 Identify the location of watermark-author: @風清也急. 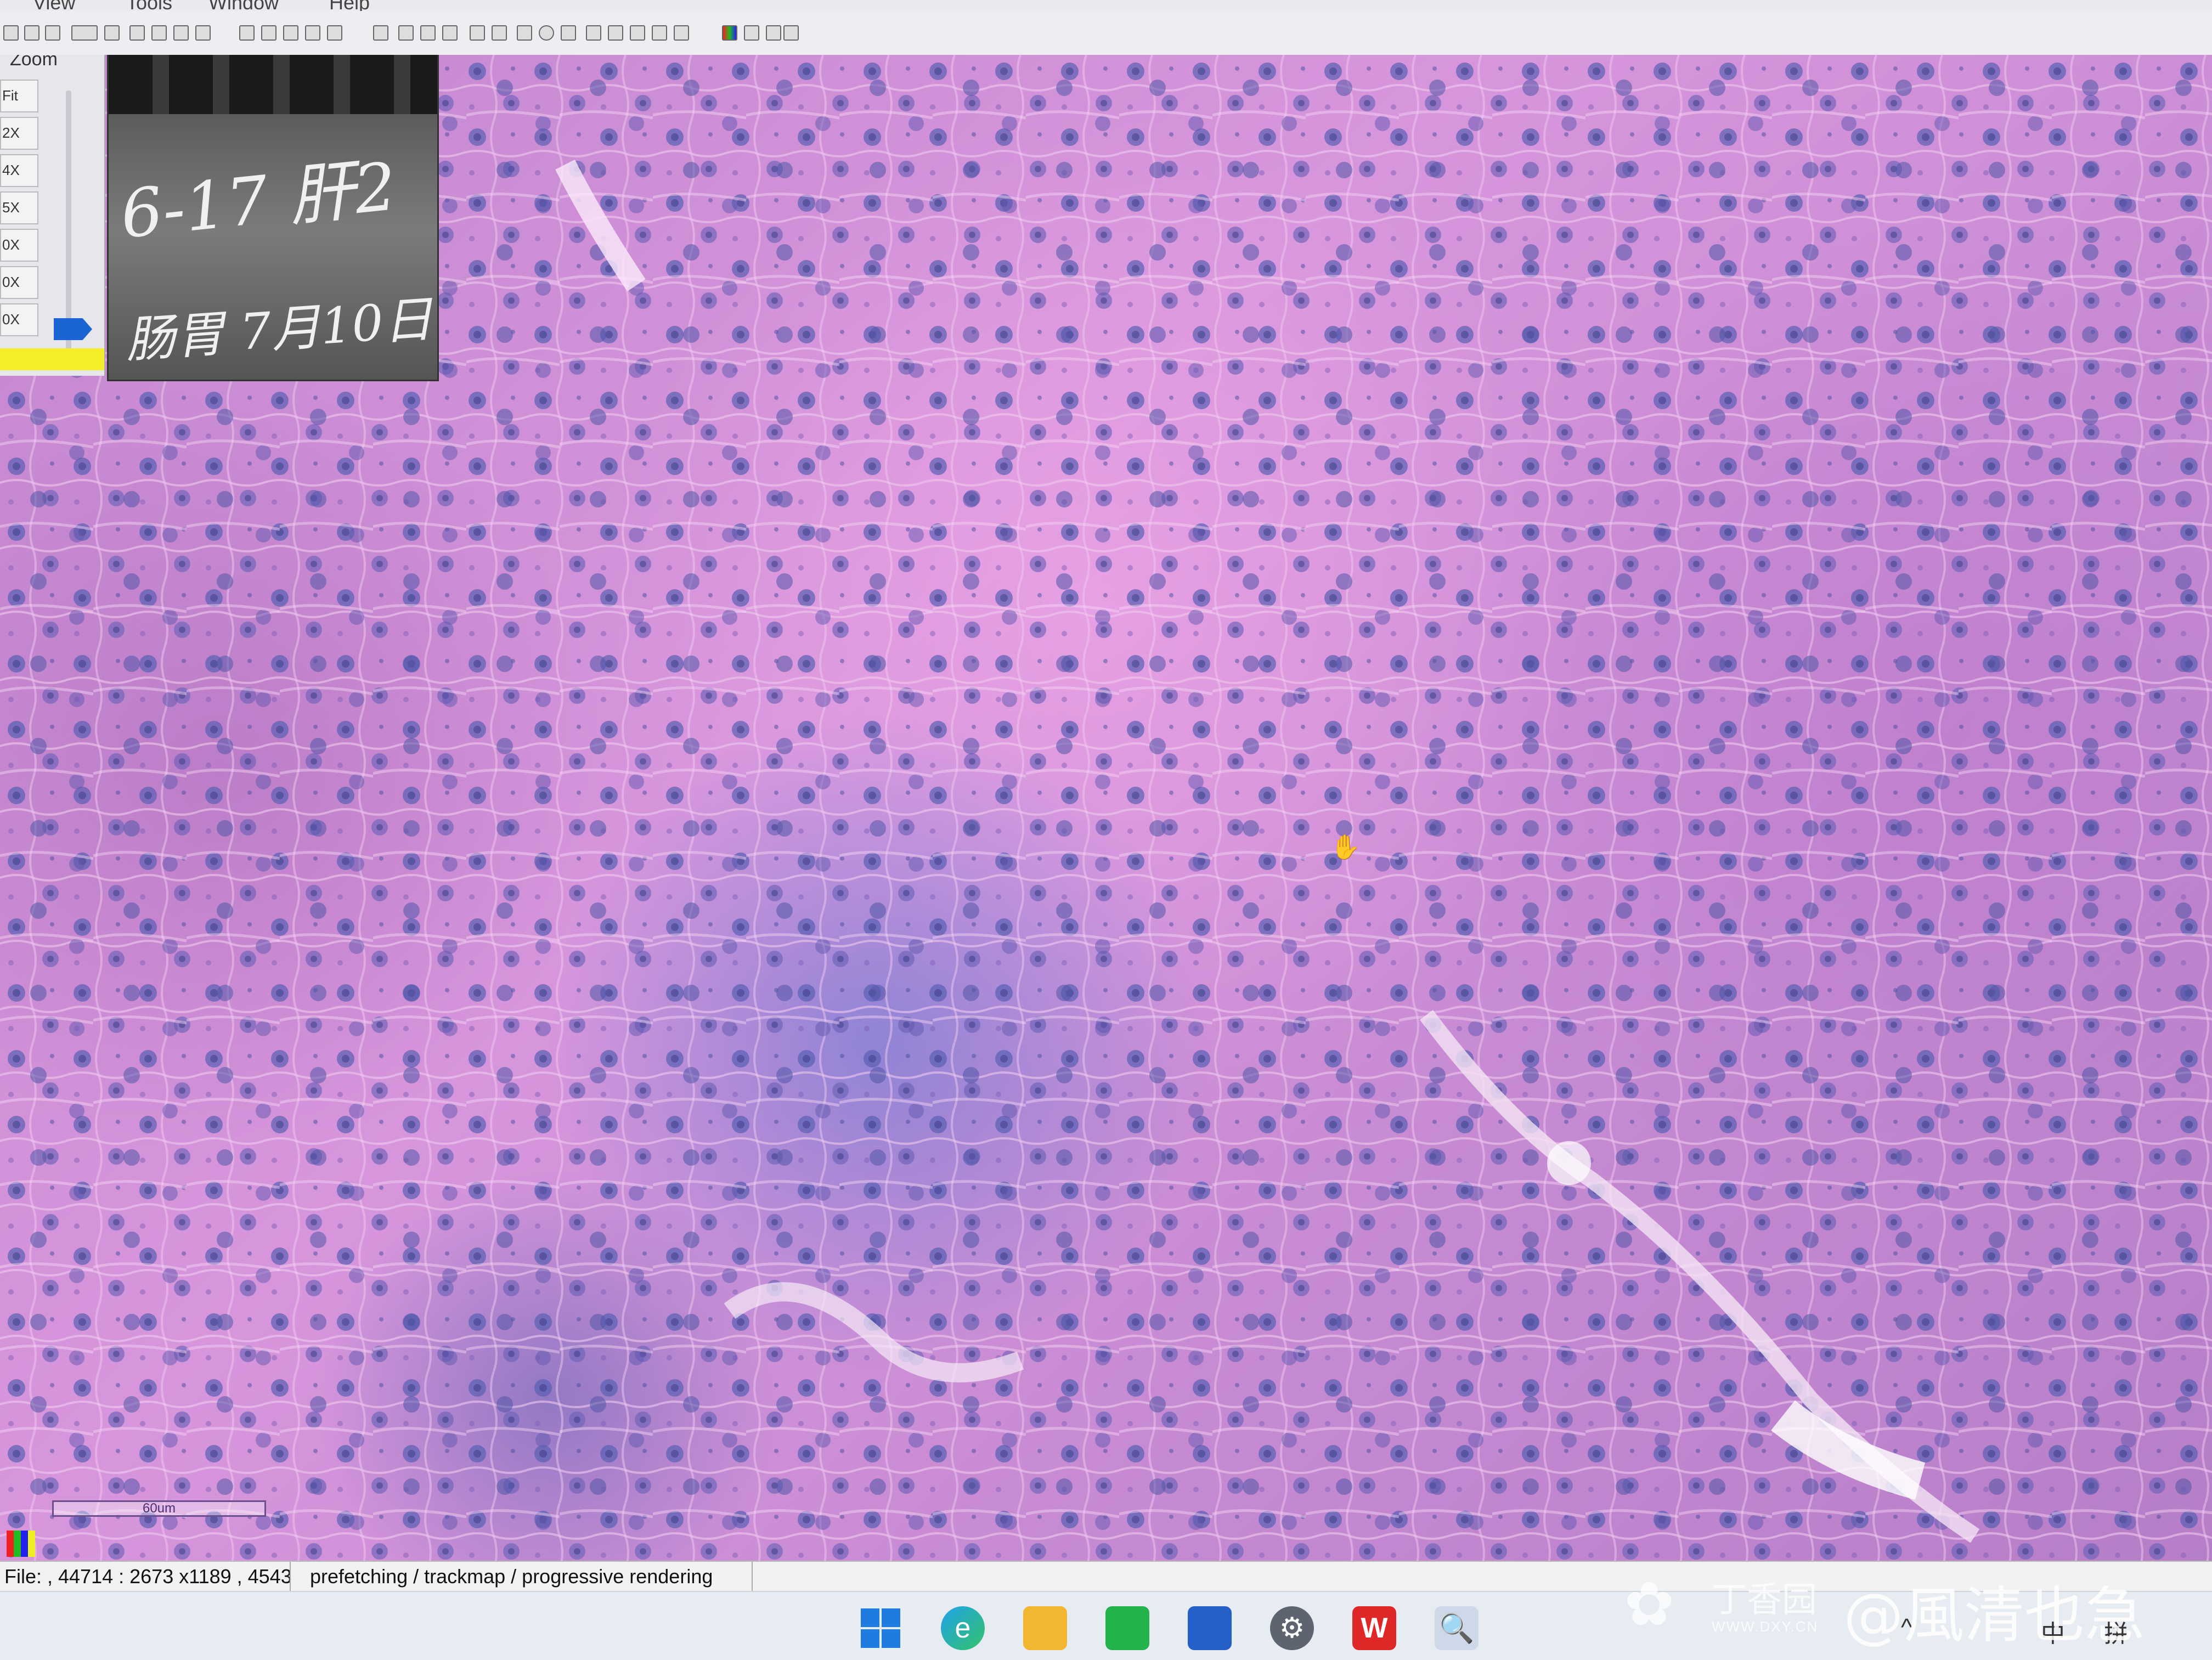
(1994, 1615).